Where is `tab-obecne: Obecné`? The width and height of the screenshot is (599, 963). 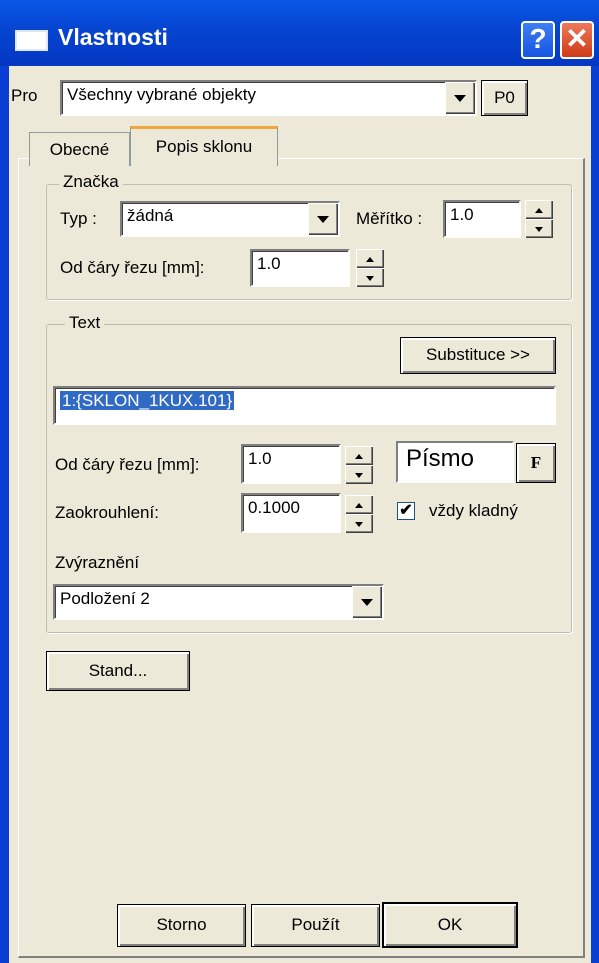 tab-obecne: Obecné is located at coordinates (79, 149).